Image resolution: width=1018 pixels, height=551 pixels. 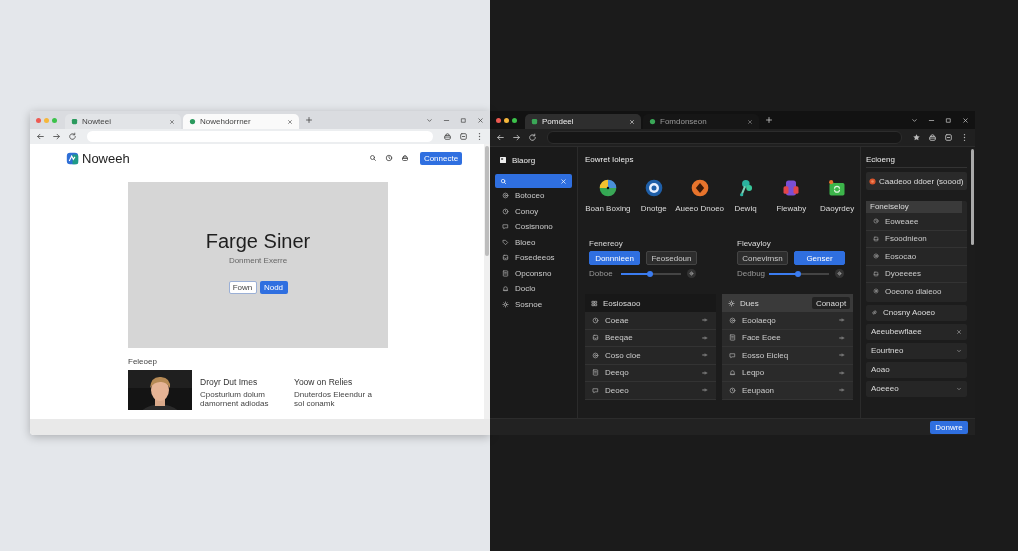 What do you see at coordinates (916, 181) in the screenshot?
I see `profile-card: Caadeoo ddoer (soood)` at bounding box center [916, 181].